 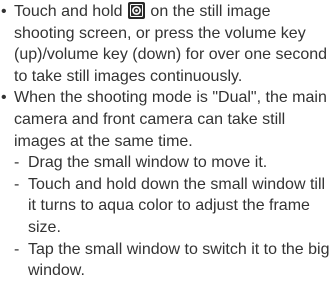 I want to click on camera-shutter-icon, so click(x=136, y=10).